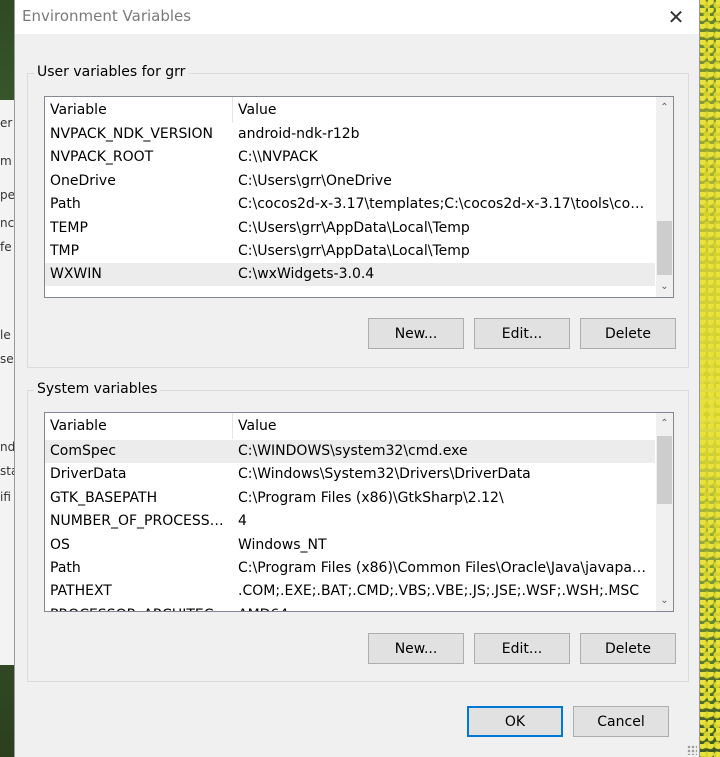 The height and width of the screenshot is (757, 720). I want to click on variable-value: android-ndk-r12b, so click(299, 134).